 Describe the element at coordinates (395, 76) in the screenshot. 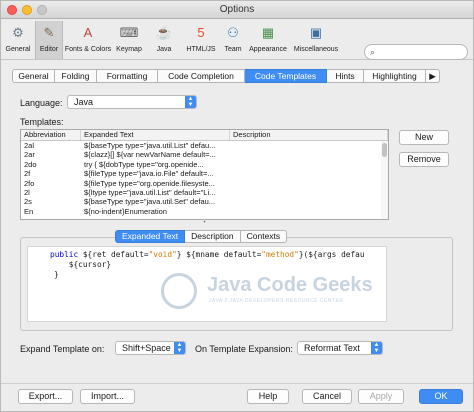

I see `tab-highlighting: Highlighting` at that location.